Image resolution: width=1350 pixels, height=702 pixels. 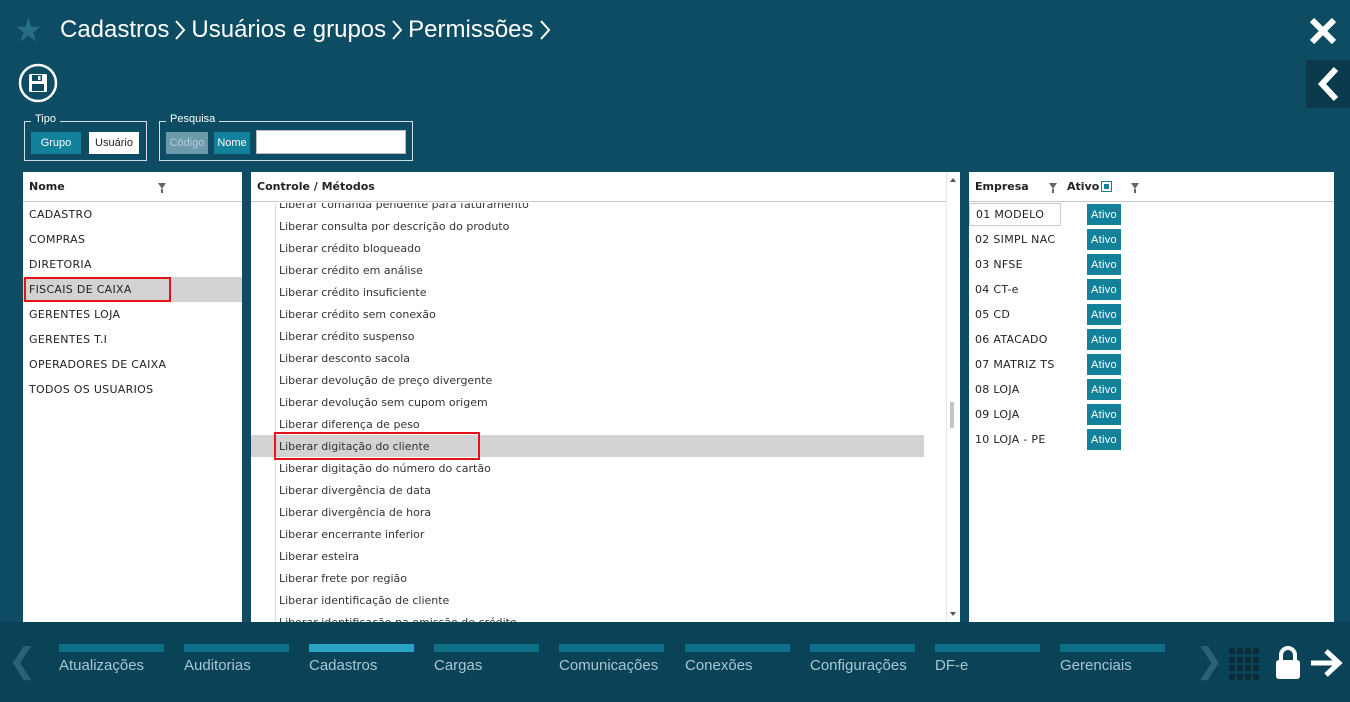 What do you see at coordinates (352, 534) in the screenshot?
I see `method-label: Liberar encerrante inferior` at bounding box center [352, 534].